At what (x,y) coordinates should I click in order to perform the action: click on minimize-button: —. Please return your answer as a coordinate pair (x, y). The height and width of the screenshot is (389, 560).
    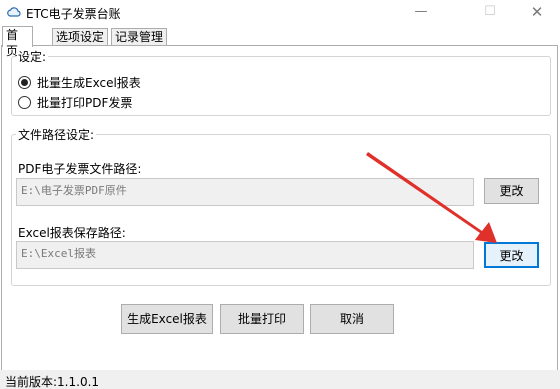
    Looking at the image, I should click on (421, 13).